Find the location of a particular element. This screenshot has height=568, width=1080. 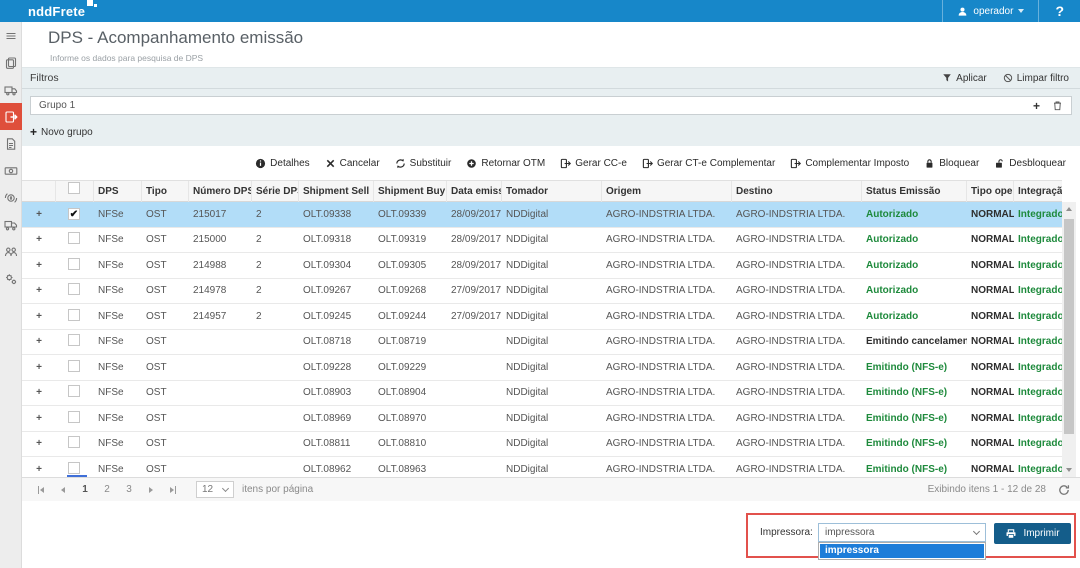

page-number-2: 2 is located at coordinates (107, 489).